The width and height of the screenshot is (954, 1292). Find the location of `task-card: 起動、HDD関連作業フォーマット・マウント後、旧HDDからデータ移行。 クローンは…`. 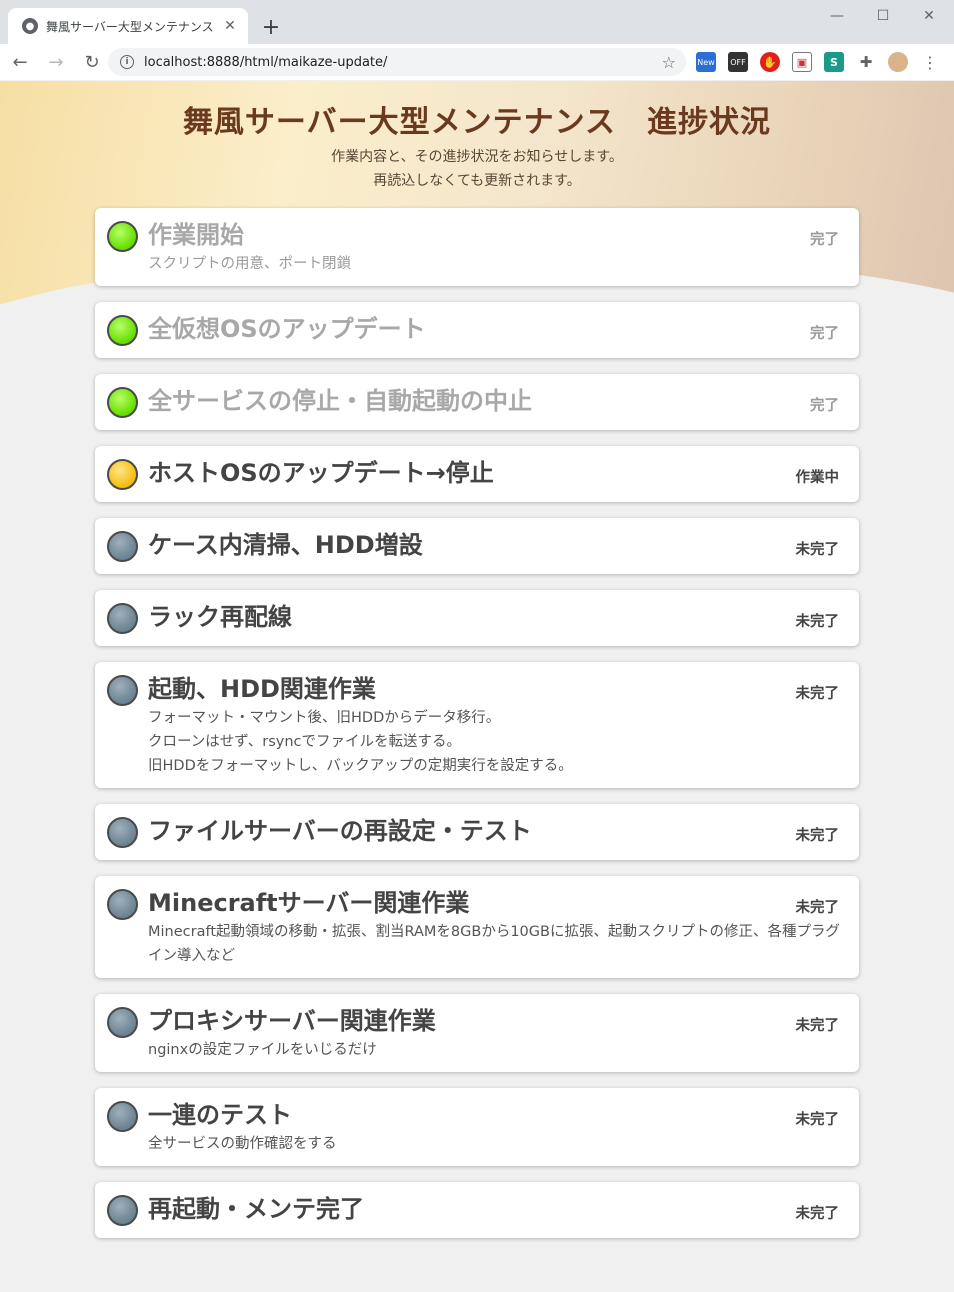

task-card: 起動、HDD関連作業フォーマット・マウント後、旧HDDからデータ移行。 クローンは… is located at coordinates (477, 725).